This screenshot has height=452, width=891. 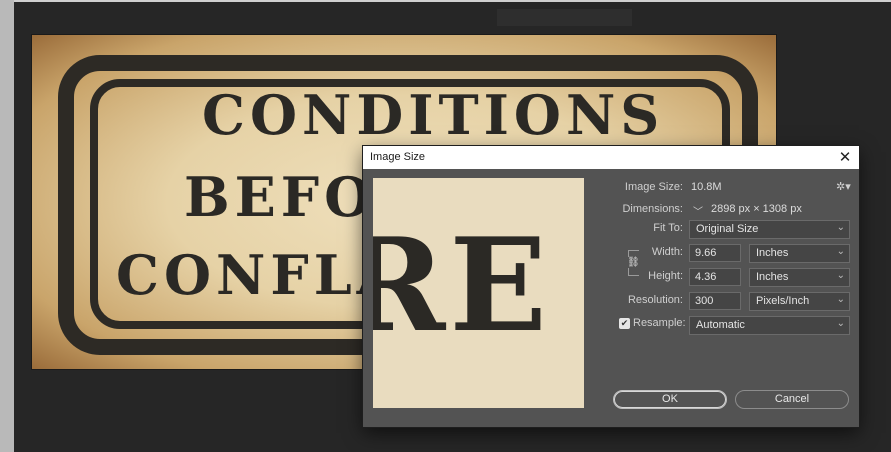 I want to click on height-unit-value: Inches, so click(x=772, y=277).